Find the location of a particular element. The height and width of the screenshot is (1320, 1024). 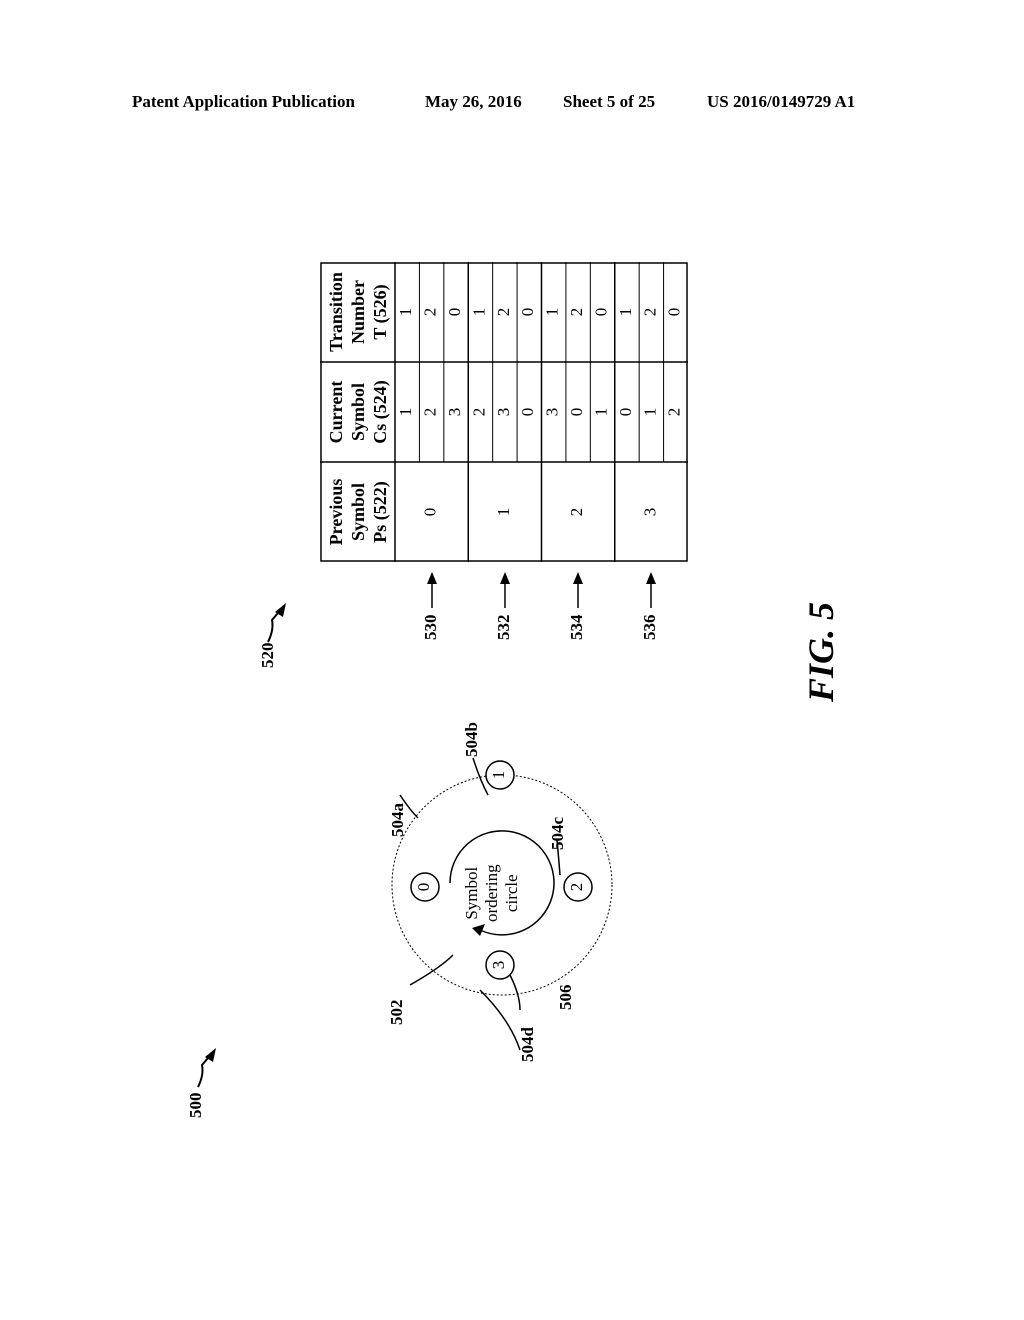

column-header: Transition is located at coordinates (336, 312).